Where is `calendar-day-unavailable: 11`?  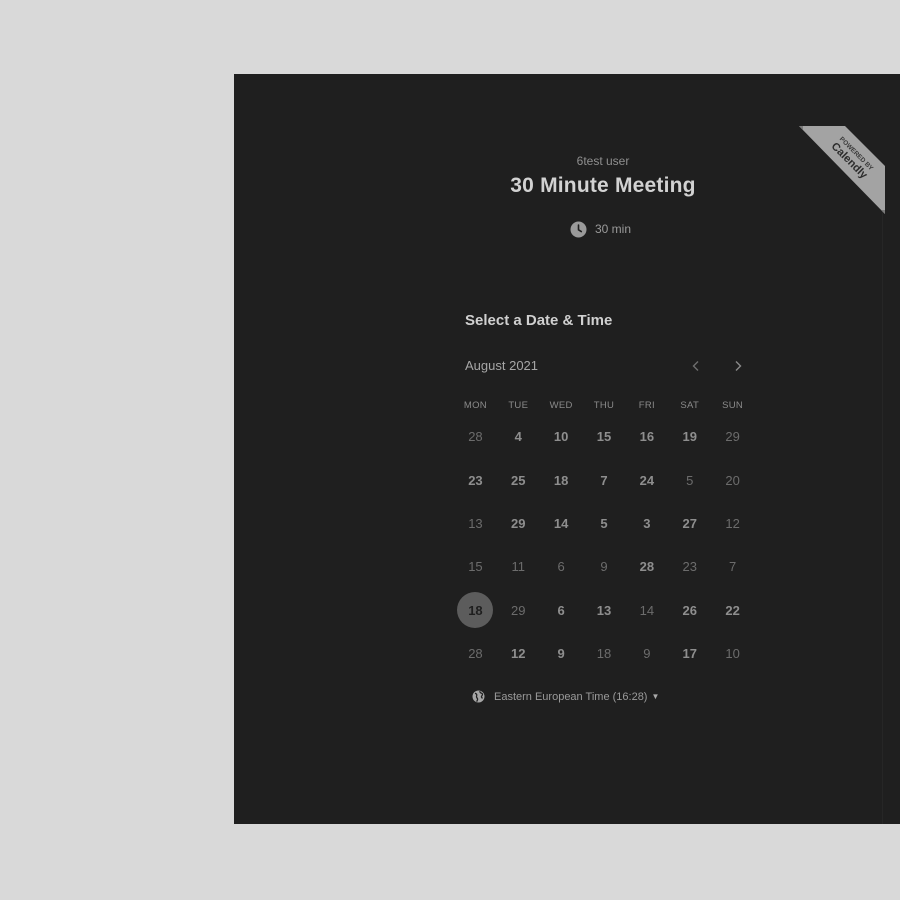 calendar-day-unavailable: 11 is located at coordinates (518, 566).